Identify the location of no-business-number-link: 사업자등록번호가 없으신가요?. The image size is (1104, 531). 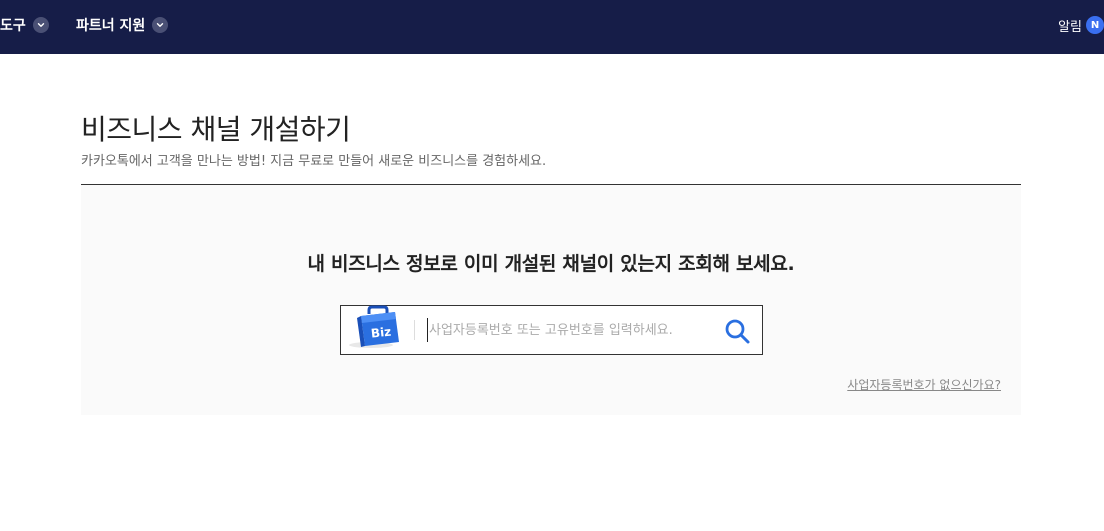
(924, 384).